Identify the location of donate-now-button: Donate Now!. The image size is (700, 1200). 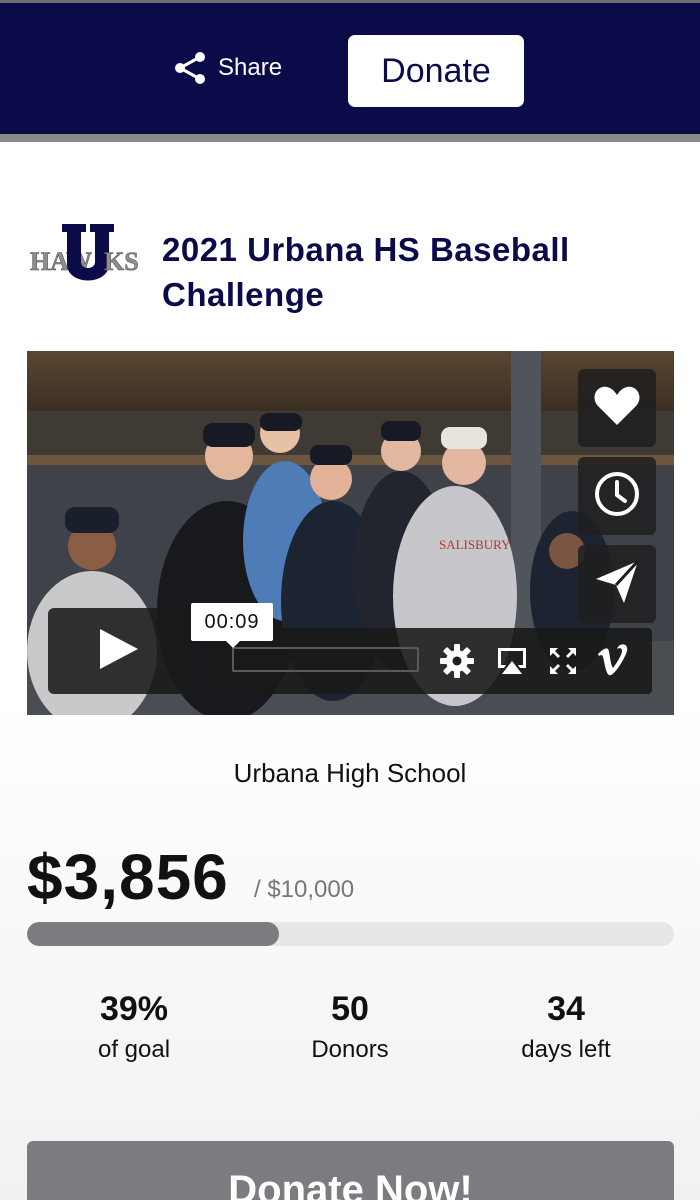
(350, 1170).